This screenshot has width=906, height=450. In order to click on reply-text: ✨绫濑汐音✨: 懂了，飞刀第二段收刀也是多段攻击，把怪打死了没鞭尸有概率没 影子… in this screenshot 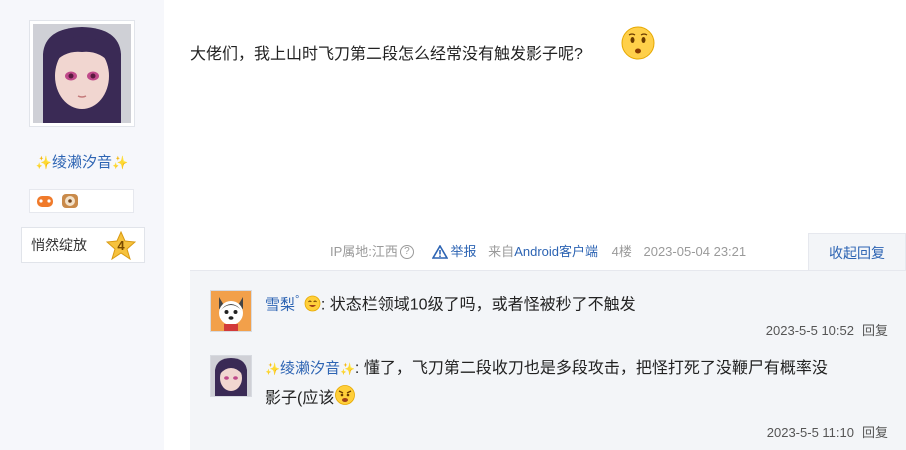, I will do `click(580, 384)`.